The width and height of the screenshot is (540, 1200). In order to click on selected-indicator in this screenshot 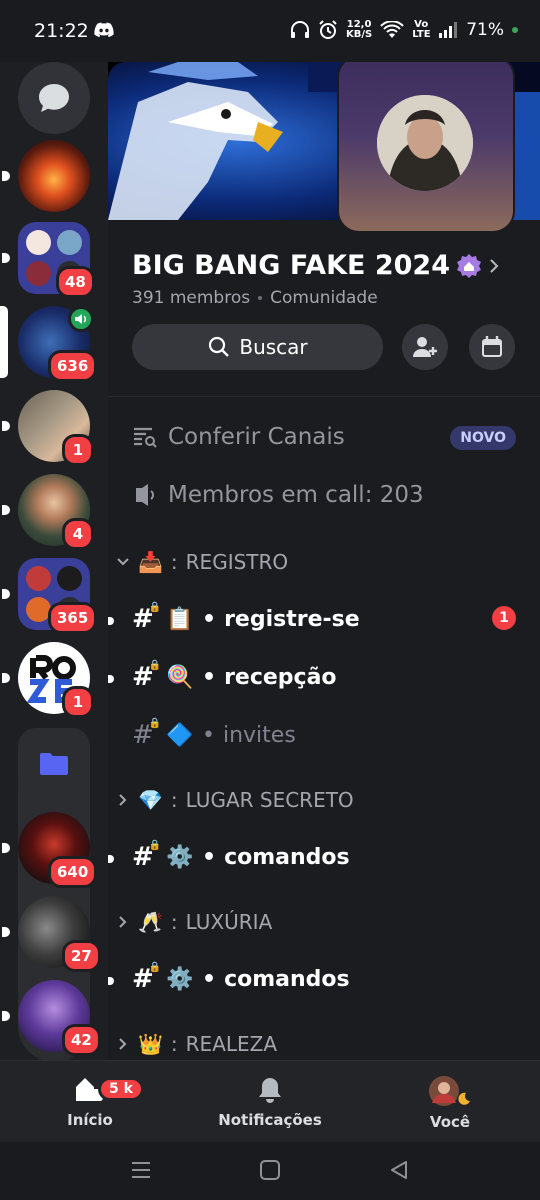, I will do `click(4, 342)`.